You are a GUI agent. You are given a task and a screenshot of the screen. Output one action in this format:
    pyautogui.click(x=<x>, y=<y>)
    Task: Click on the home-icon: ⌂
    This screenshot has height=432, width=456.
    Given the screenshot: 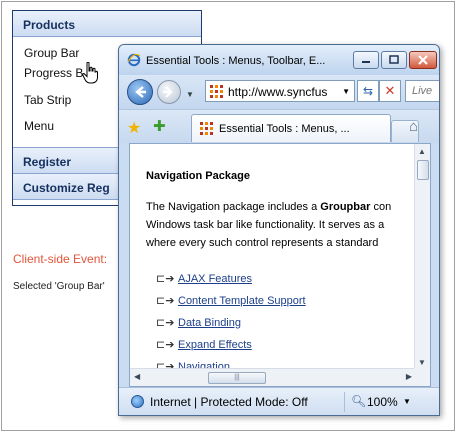 What is the action you would take?
    pyautogui.click(x=413, y=126)
    